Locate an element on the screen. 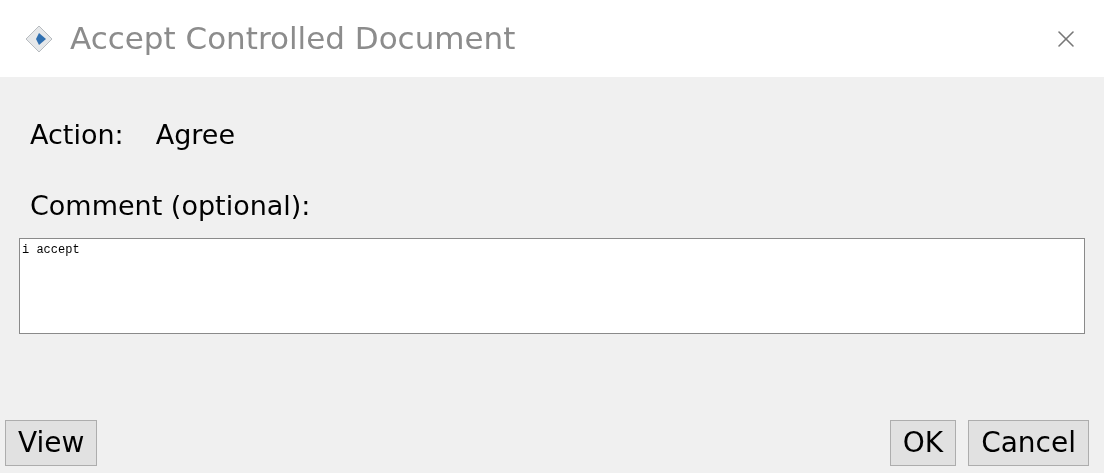 Image resolution: width=1104 pixels, height=473 pixels. comment-label: Comment (optional): is located at coordinates (170, 205).